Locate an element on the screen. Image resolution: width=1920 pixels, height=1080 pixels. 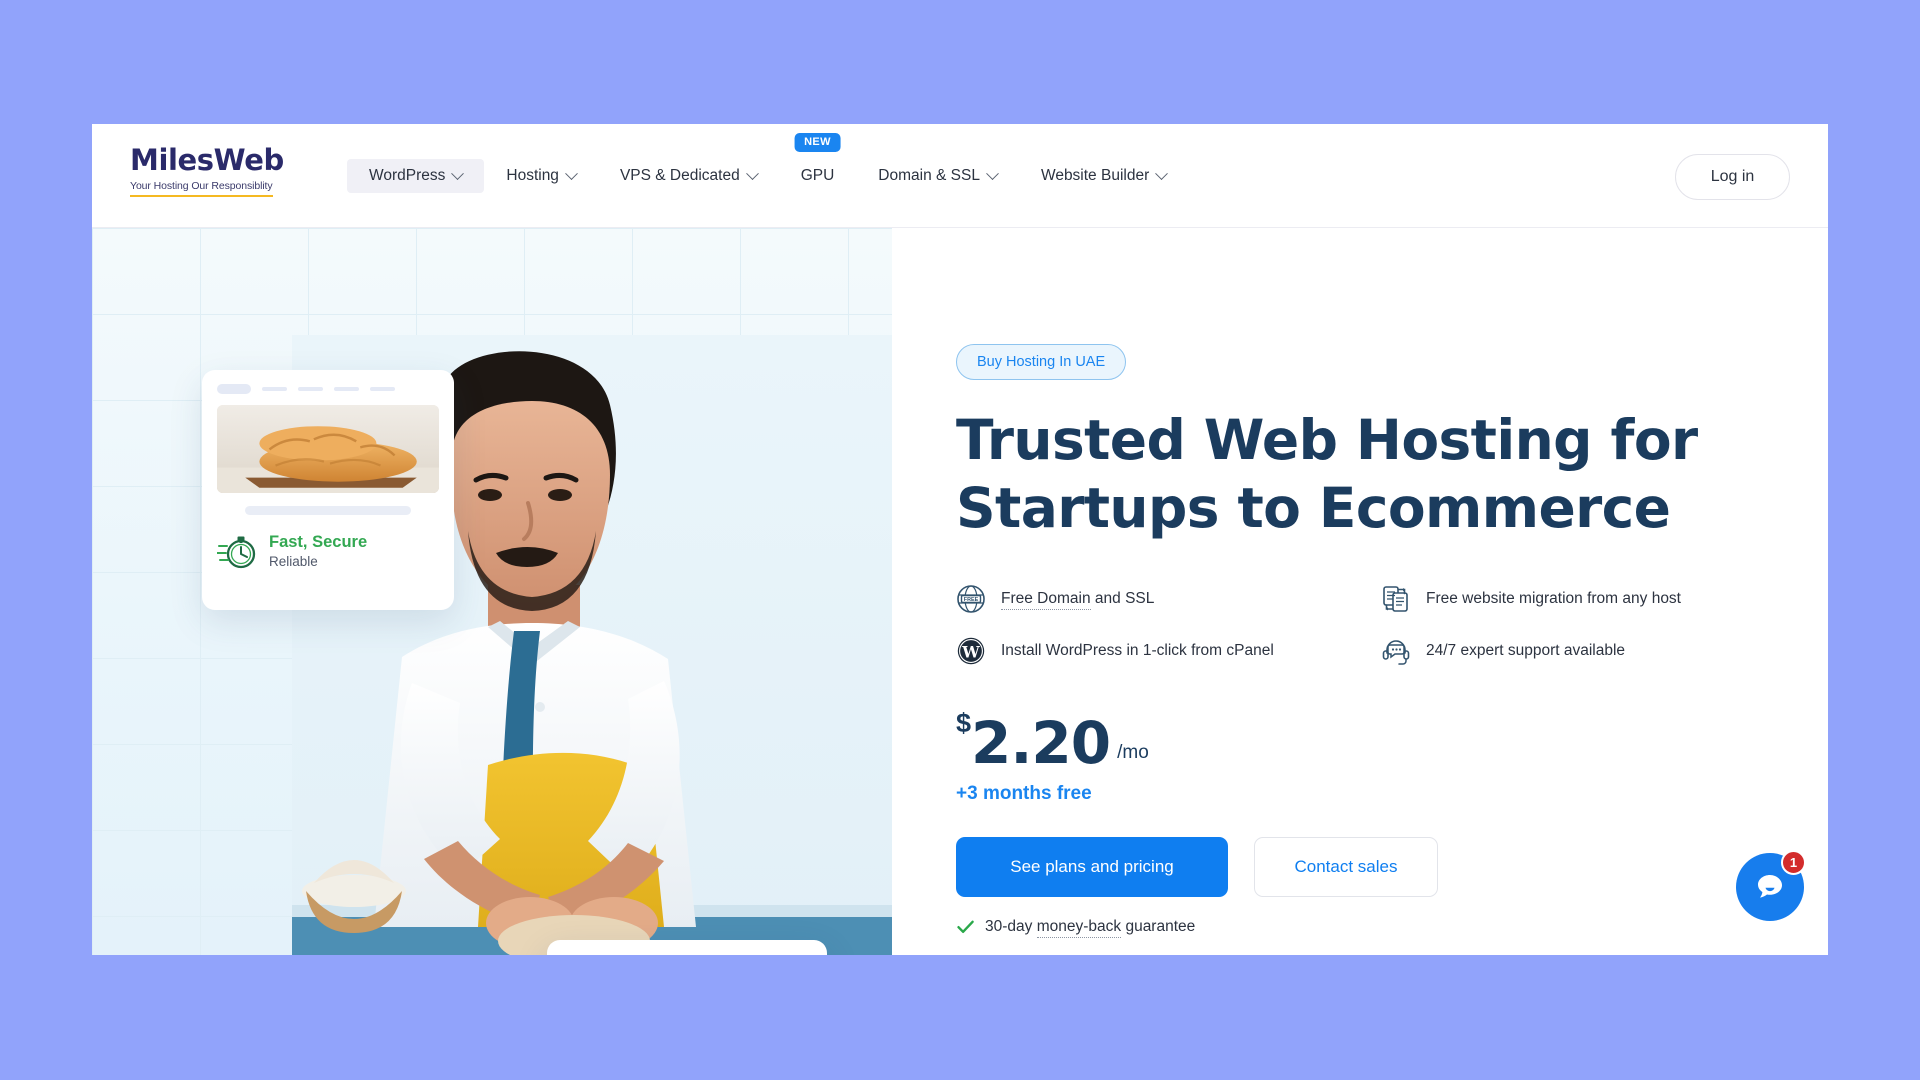
nav-item-label: Domain & SSL is located at coordinates (929, 175).